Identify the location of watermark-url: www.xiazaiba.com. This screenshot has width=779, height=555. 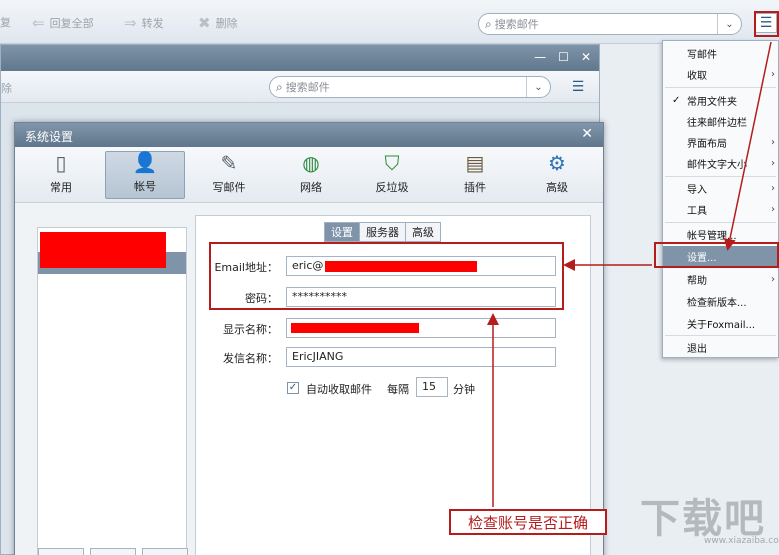
(741, 541).